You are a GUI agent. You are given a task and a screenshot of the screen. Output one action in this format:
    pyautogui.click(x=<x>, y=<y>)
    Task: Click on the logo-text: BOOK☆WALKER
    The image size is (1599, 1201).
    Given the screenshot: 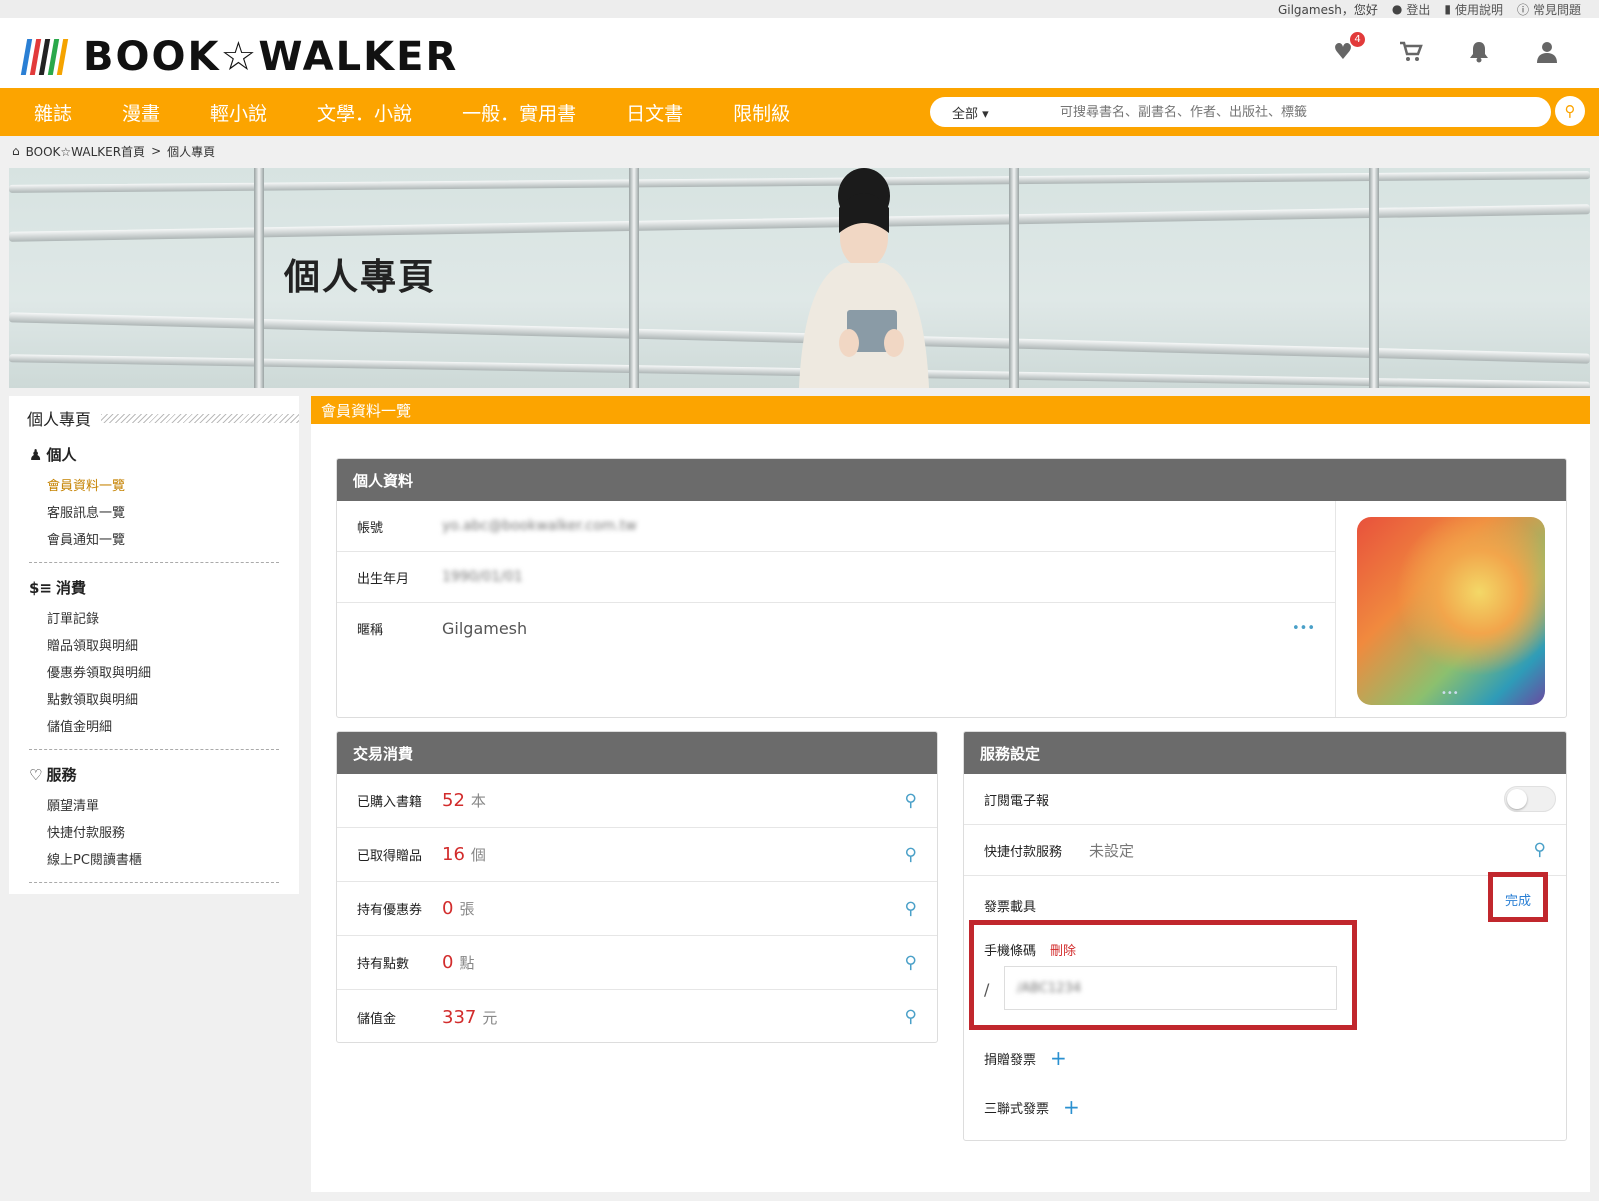 What is the action you would take?
    pyautogui.click(x=271, y=57)
    